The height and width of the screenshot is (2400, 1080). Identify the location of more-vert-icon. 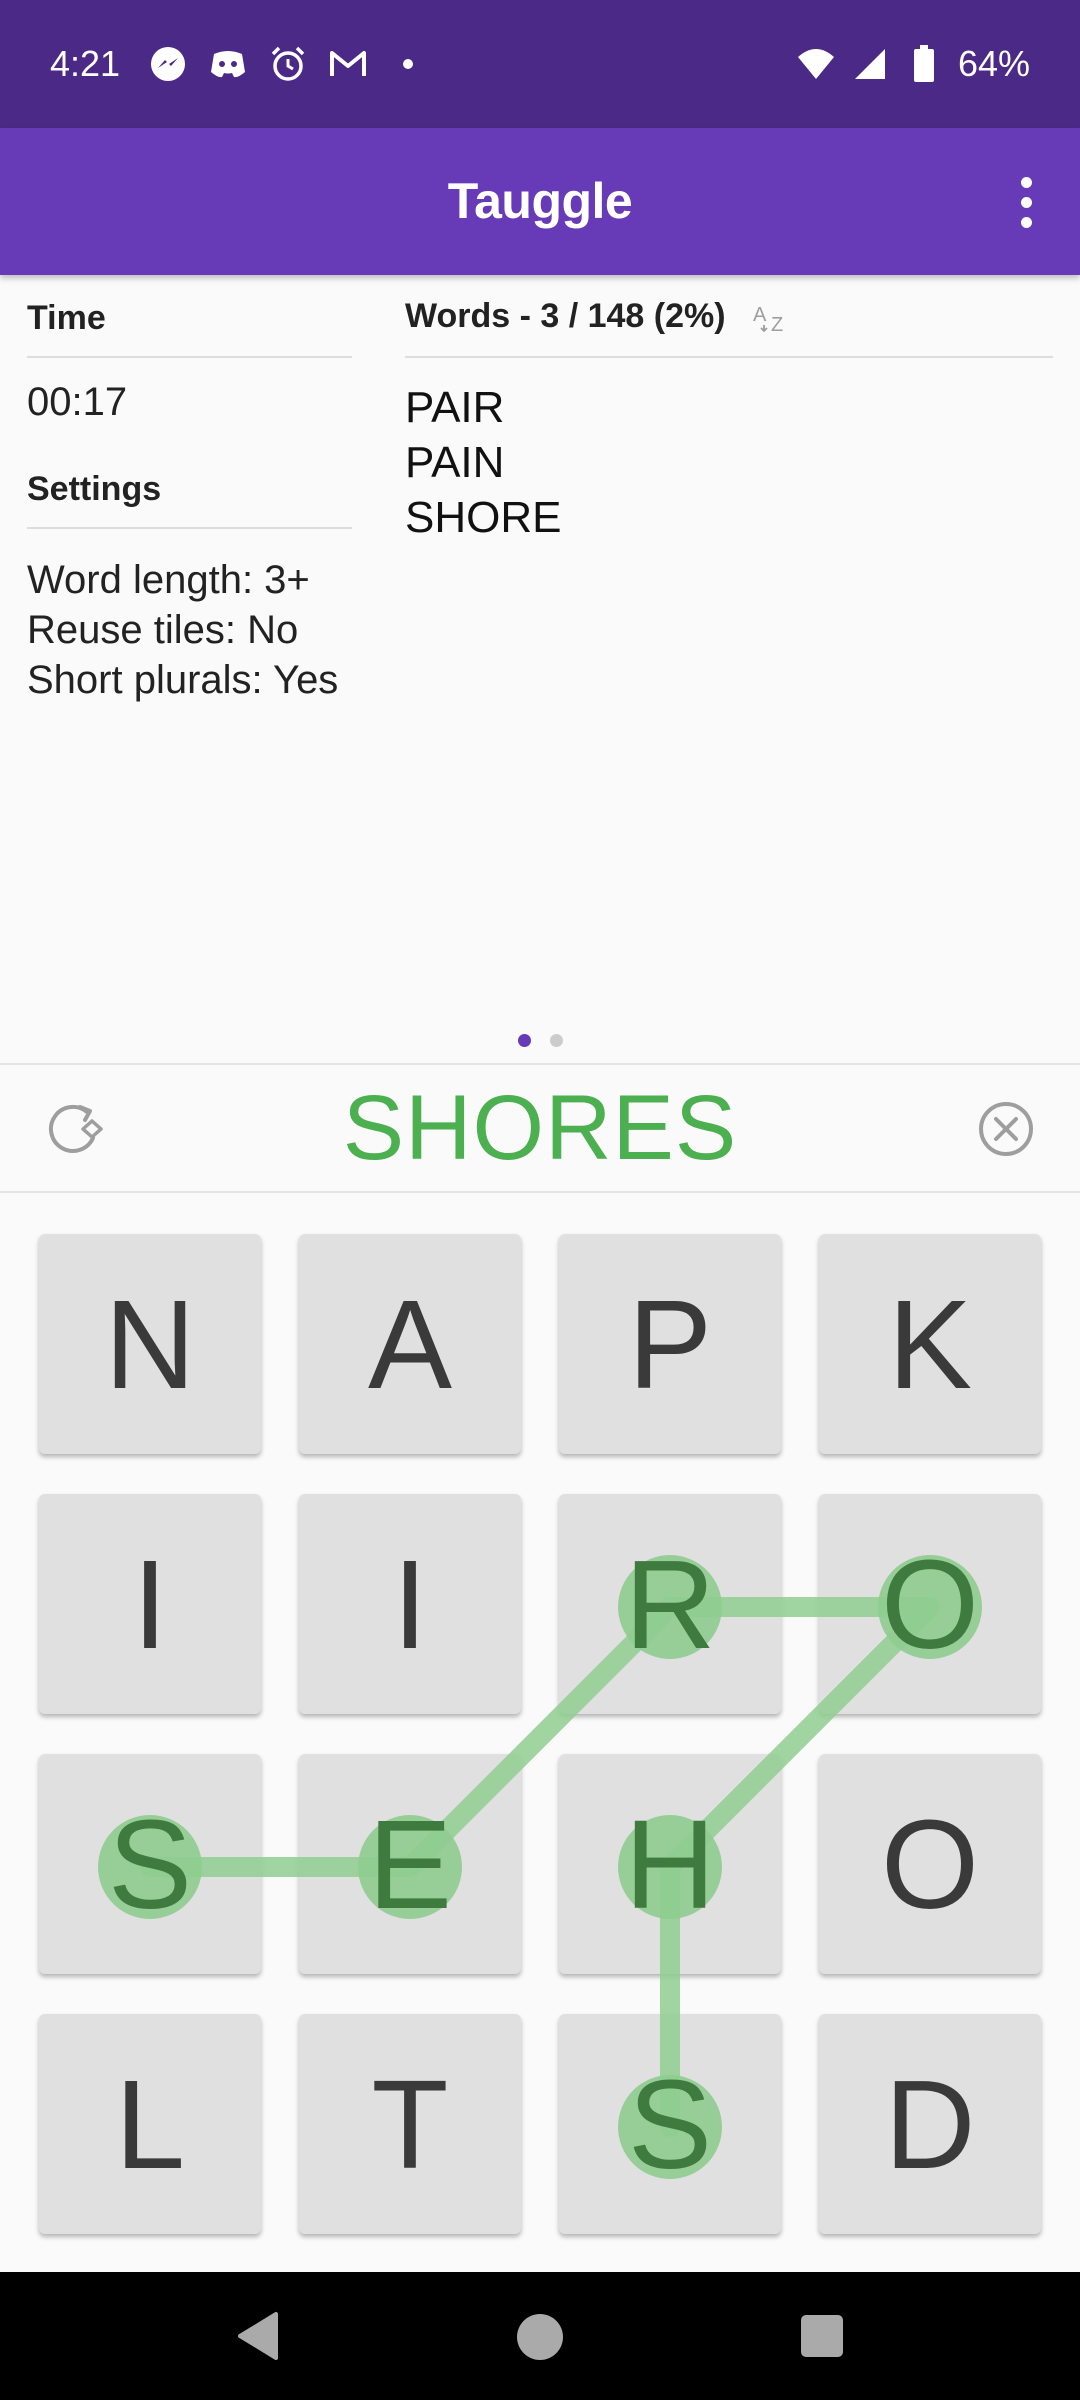
(1026, 182).